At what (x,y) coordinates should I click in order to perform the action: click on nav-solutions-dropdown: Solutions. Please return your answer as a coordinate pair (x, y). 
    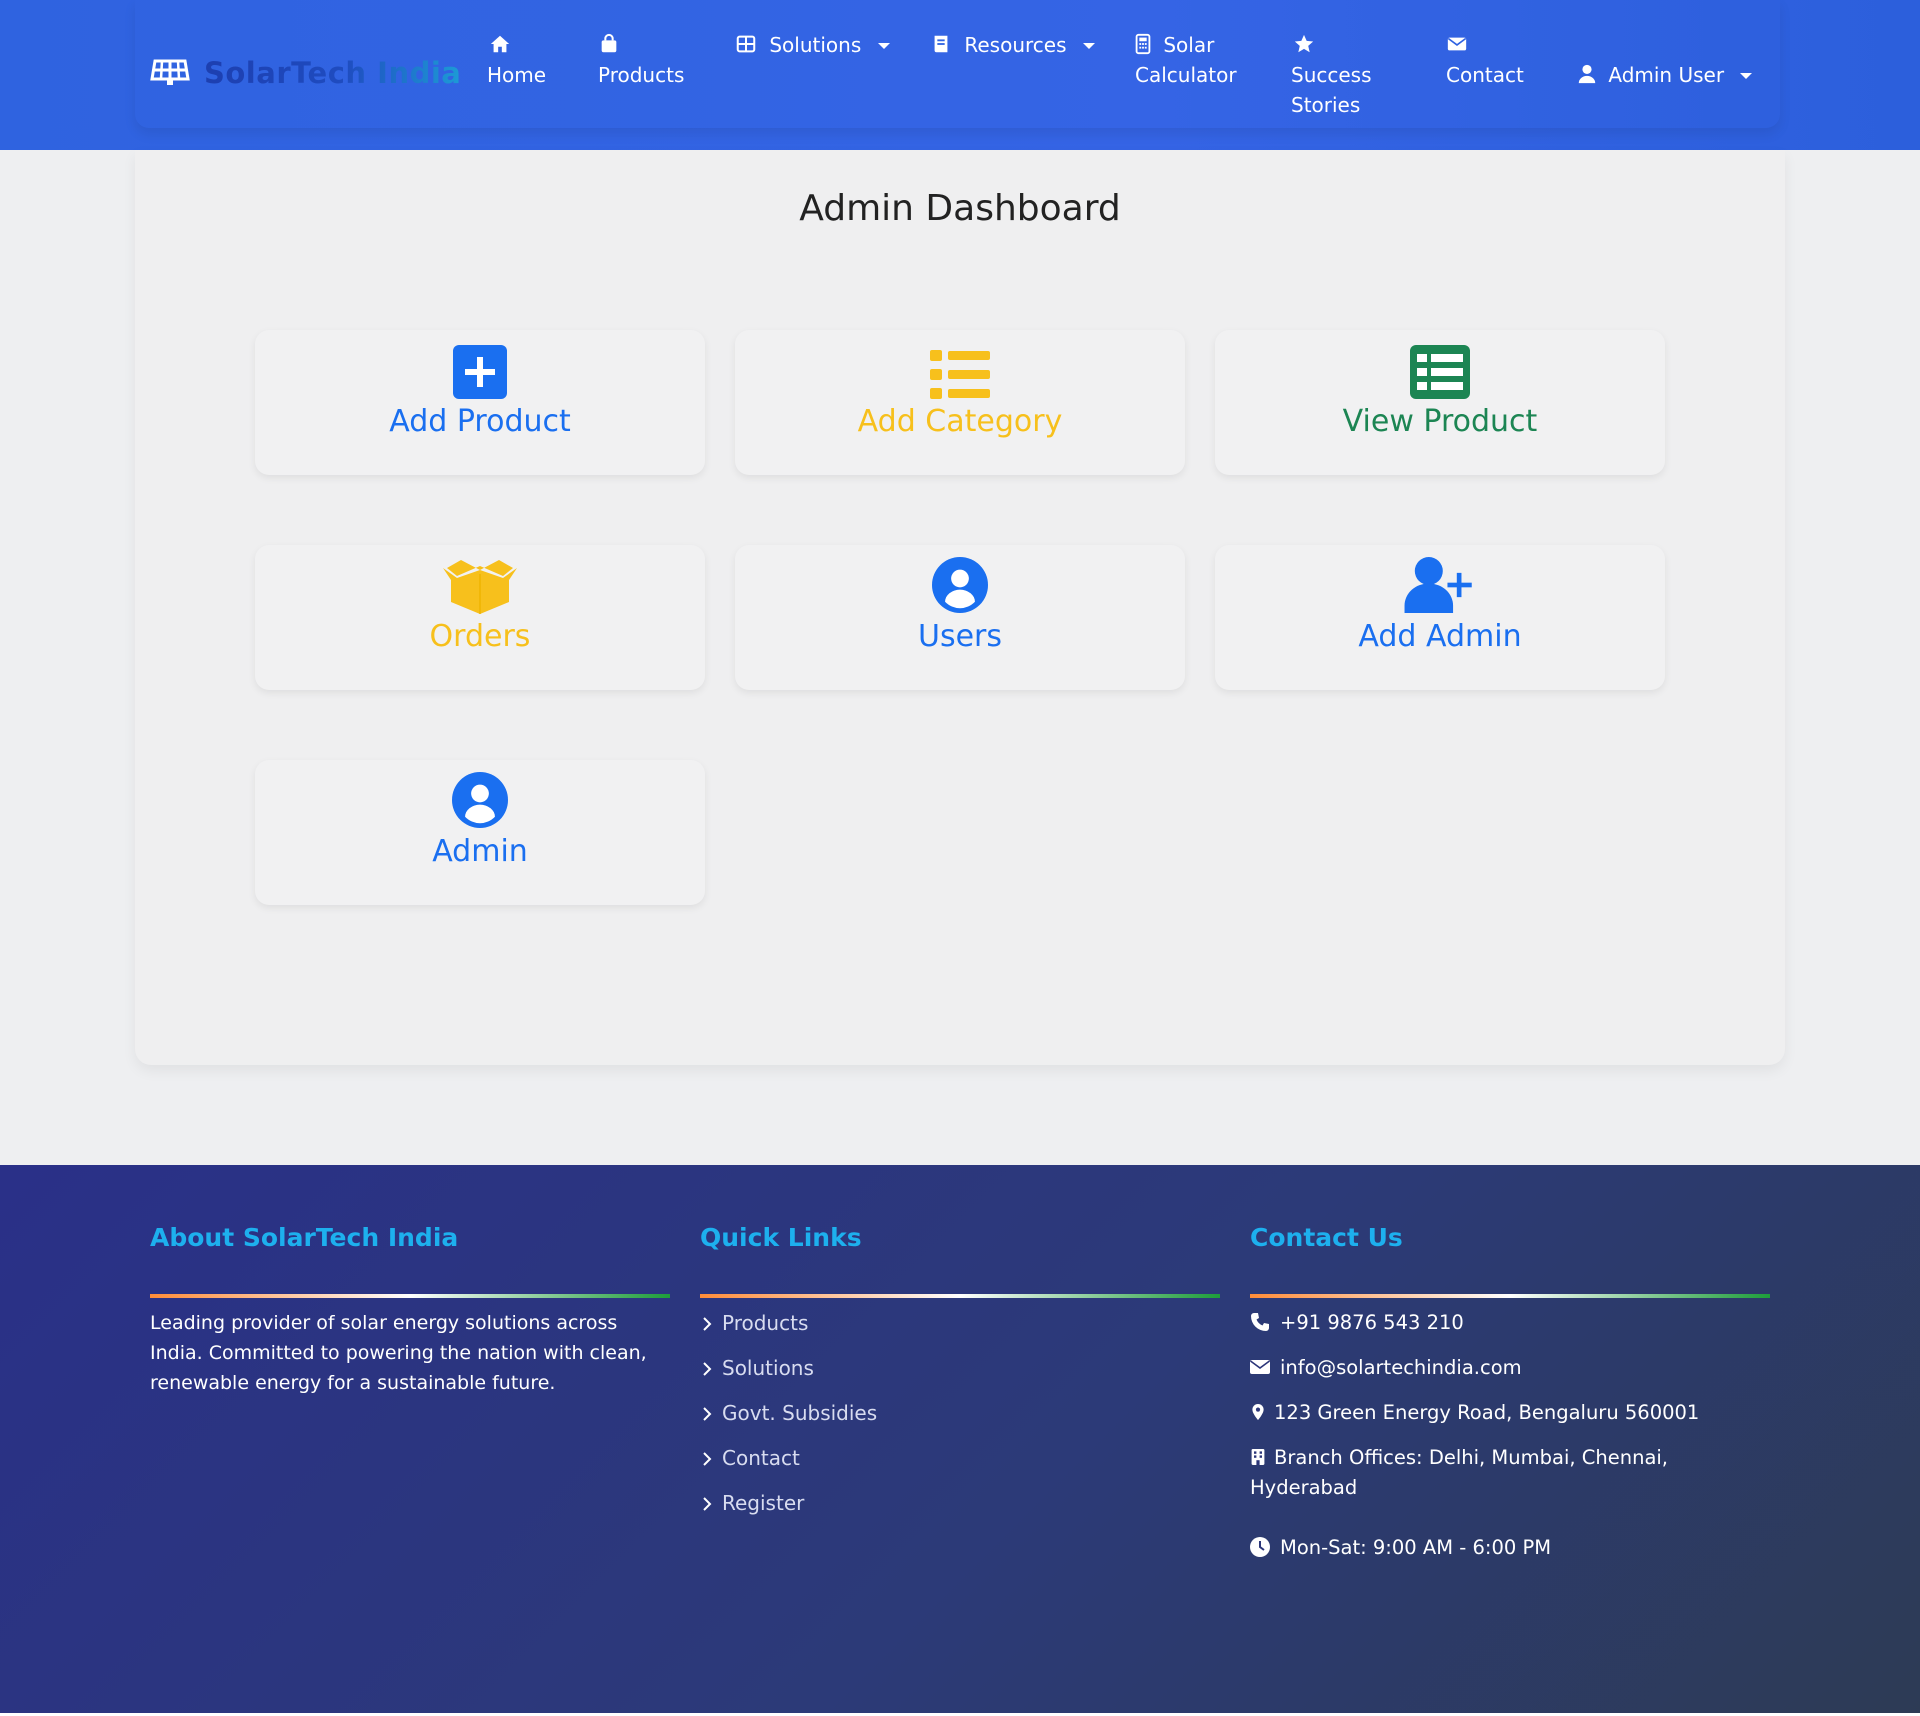
    Looking at the image, I should click on (812, 45).